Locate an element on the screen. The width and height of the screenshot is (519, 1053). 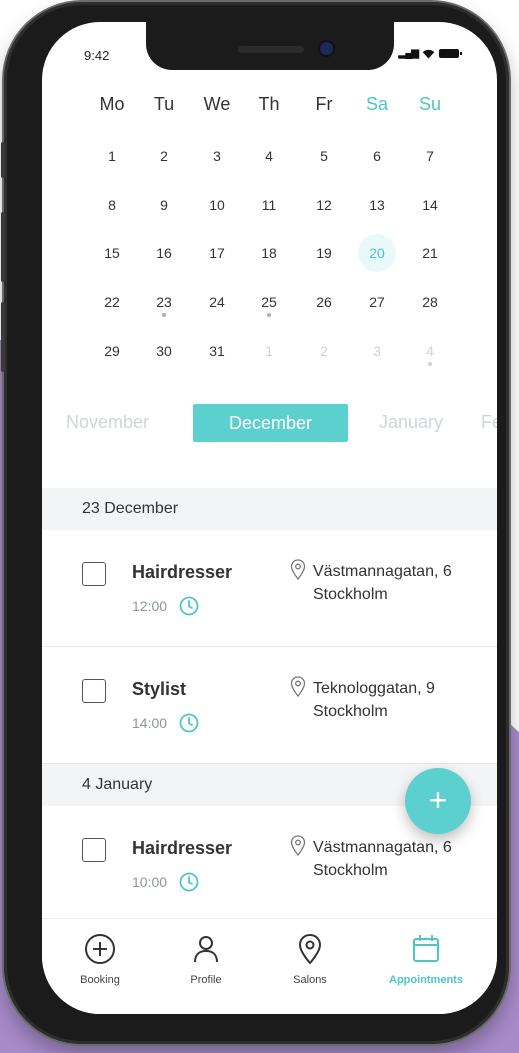
day-cell-selected: 20 is located at coordinates (377, 253).